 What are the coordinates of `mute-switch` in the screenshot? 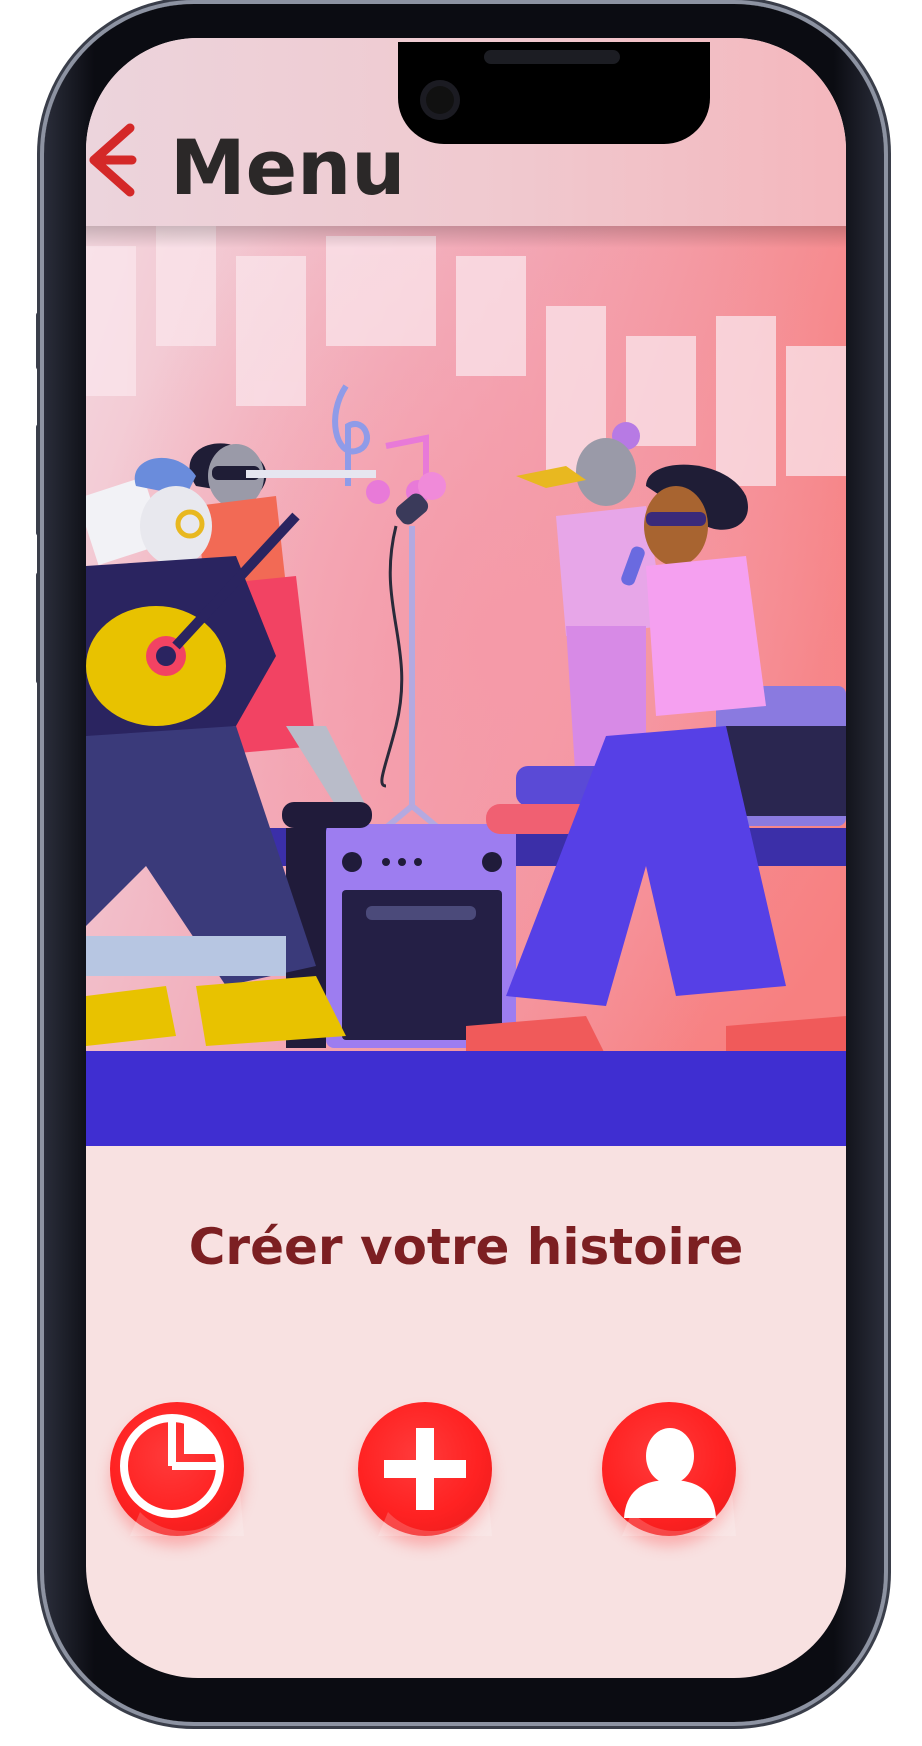 It's located at (40, 341).